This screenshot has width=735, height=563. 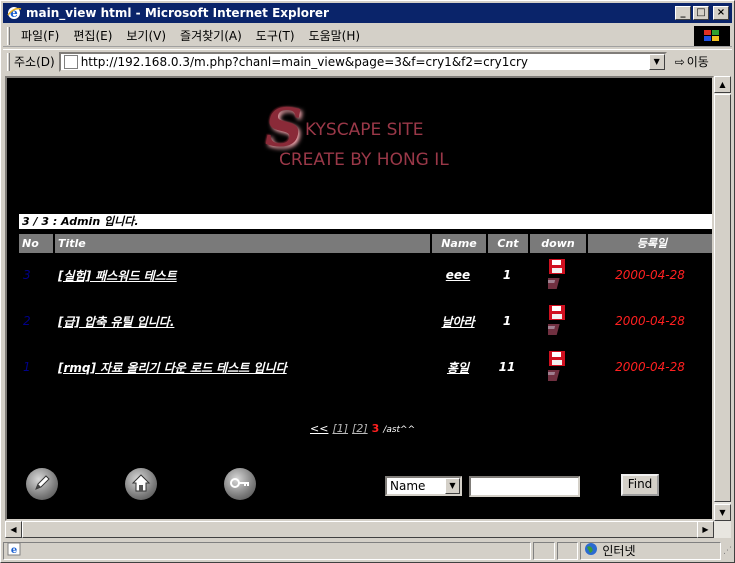 I want to click on scroll-down-button: ▼, so click(x=722, y=512).